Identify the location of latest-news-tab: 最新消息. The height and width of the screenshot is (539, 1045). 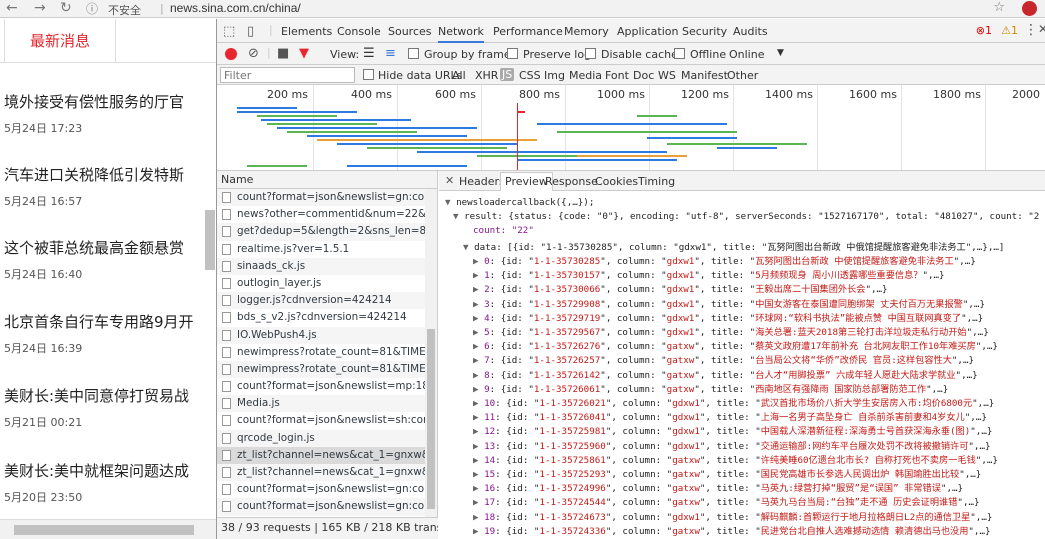
(60, 41).